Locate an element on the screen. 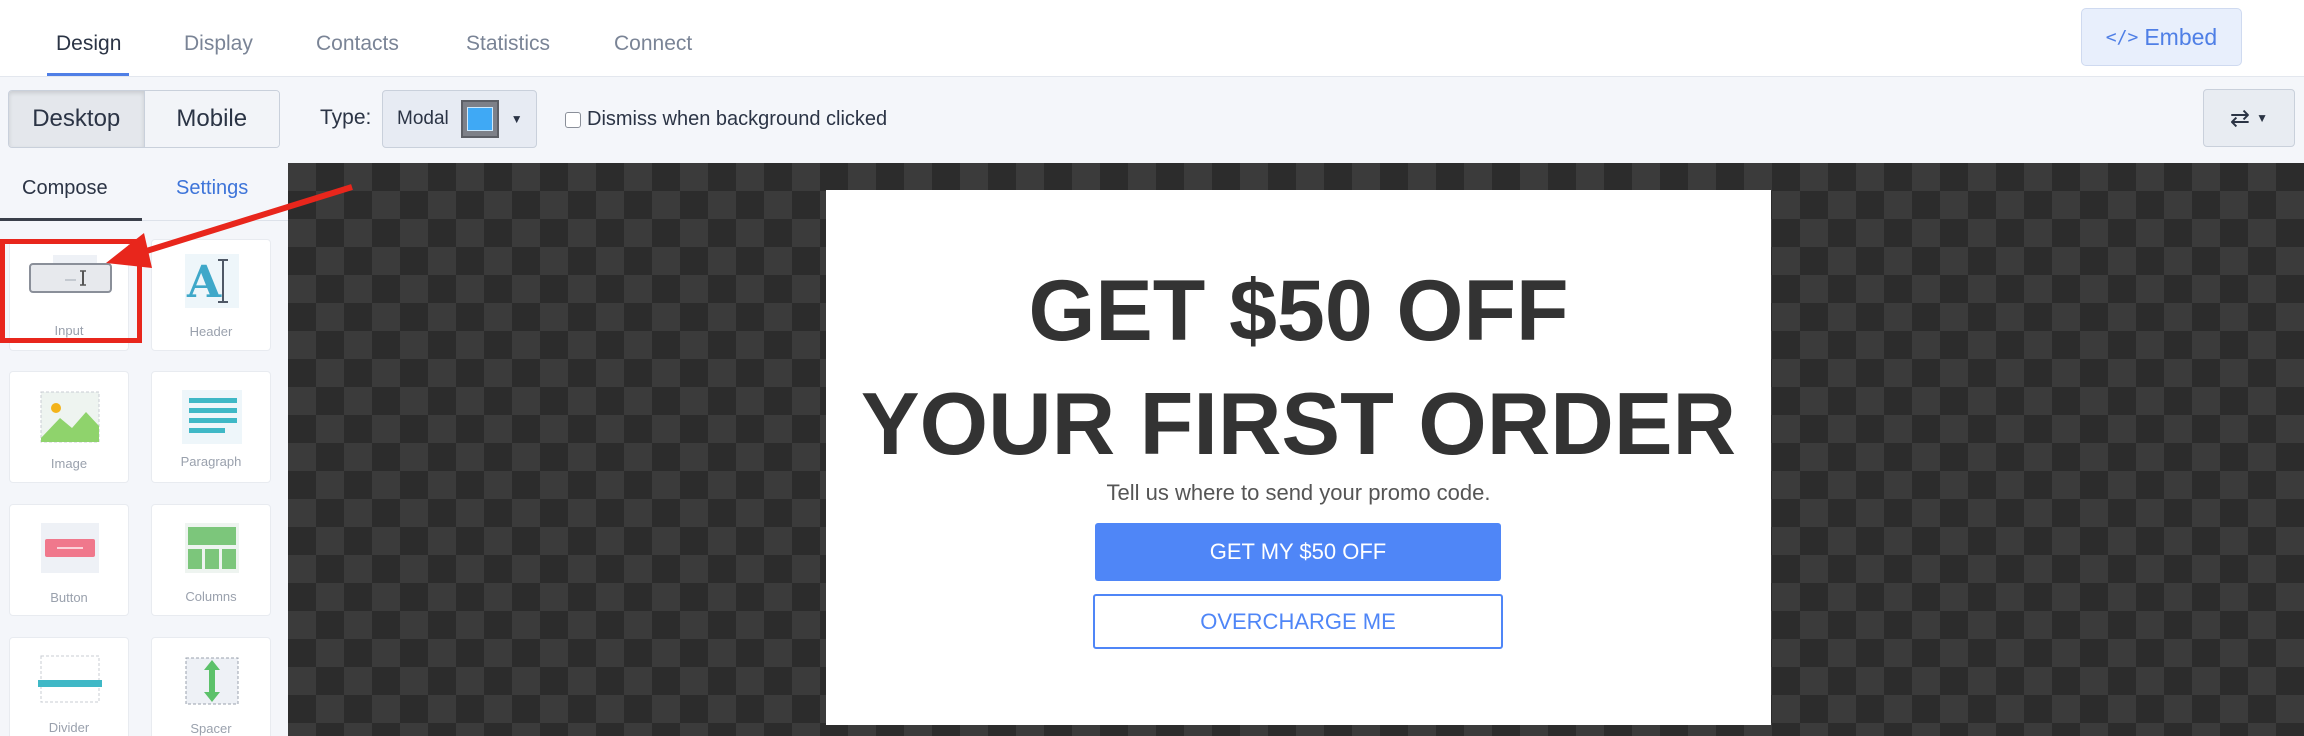  block-paragraph: Paragraph is located at coordinates (211, 427).